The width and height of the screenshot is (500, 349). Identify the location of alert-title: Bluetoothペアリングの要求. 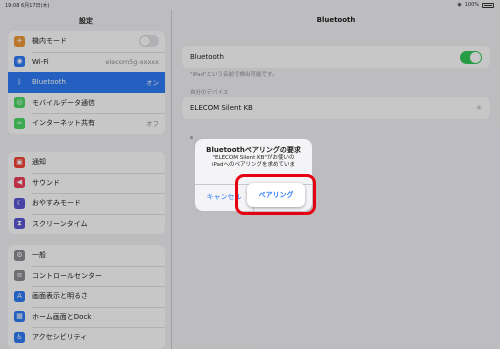
(253, 150).